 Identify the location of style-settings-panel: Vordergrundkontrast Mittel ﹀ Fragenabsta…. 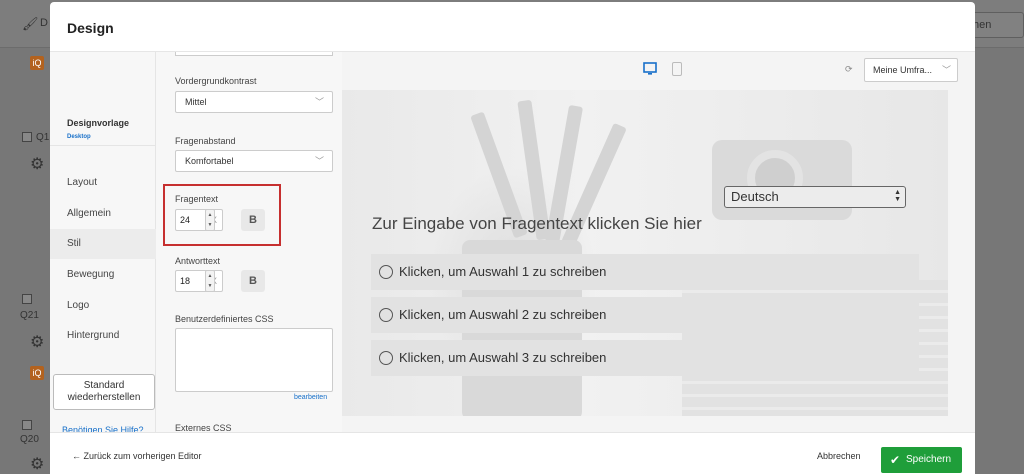
(249, 242).